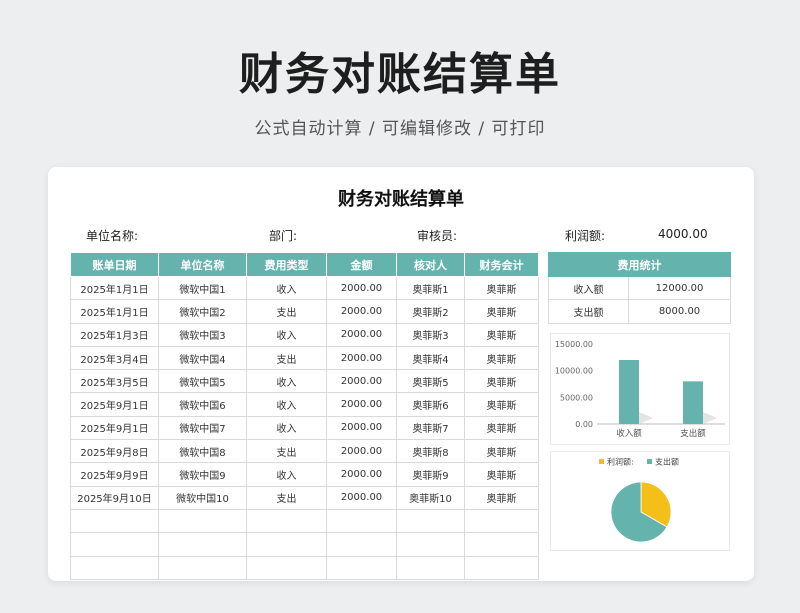 This screenshot has width=800, height=613. Describe the element at coordinates (667, 462) in the screenshot. I see `legend-label: 支出额` at that location.